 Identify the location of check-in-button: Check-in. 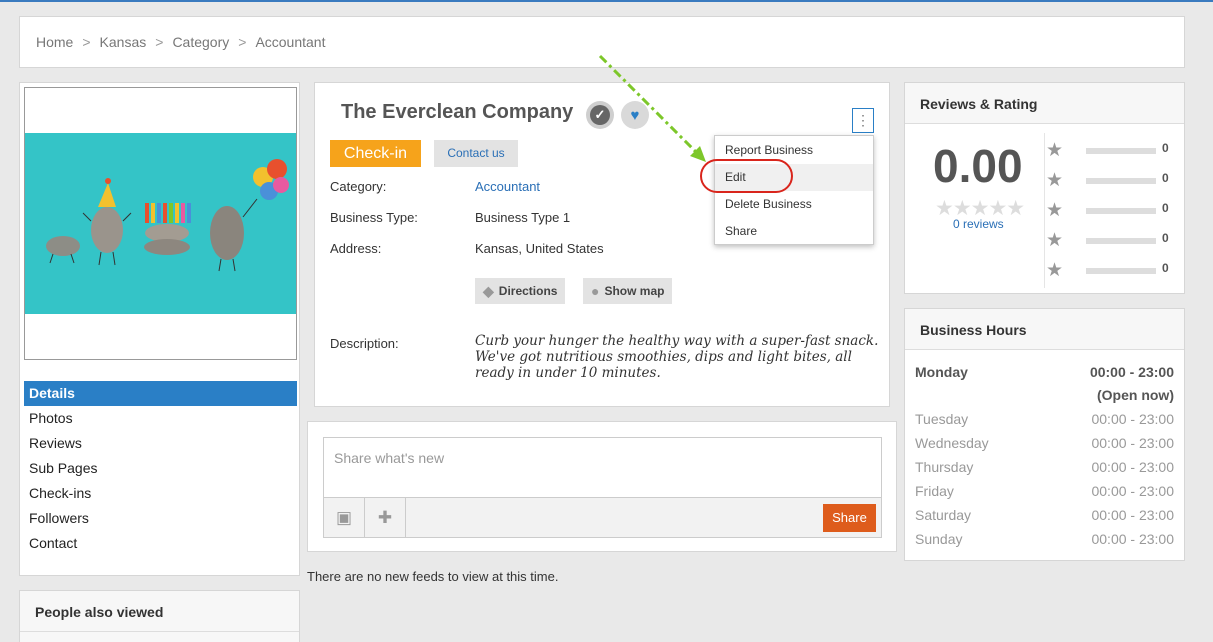
(375, 153).